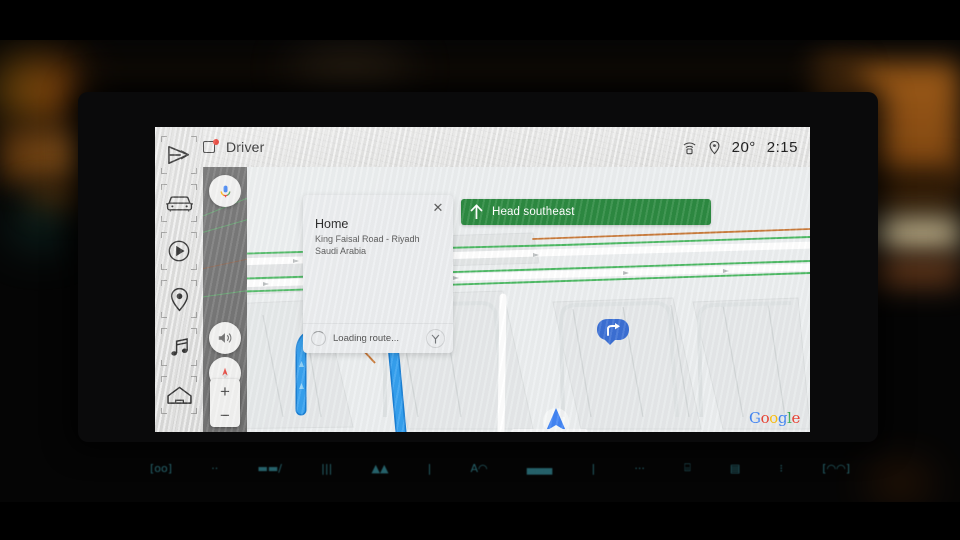 The height and width of the screenshot is (540, 960). Describe the element at coordinates (476, 211) in the screenshot. I see `arrow-up-icon` at that location.